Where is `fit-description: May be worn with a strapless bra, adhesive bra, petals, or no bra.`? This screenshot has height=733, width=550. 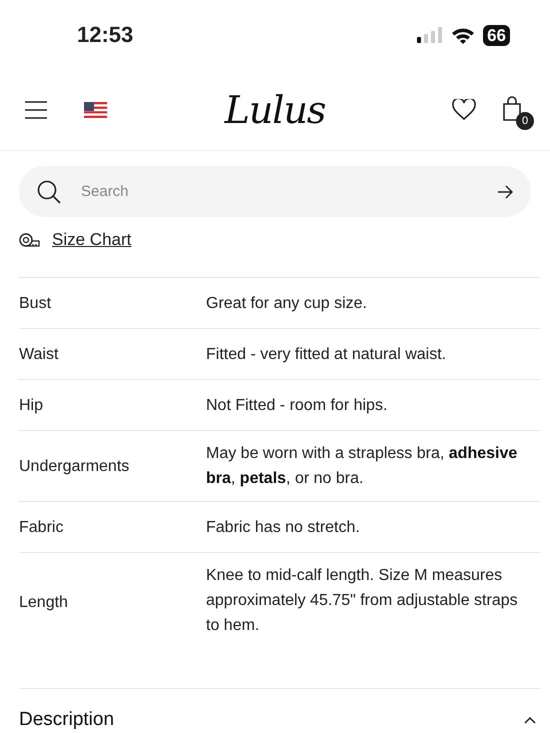
fit-description: May be worn with a strapless bra, adhesive bra, petals, or no bra. is located at coordinates (362, 466).